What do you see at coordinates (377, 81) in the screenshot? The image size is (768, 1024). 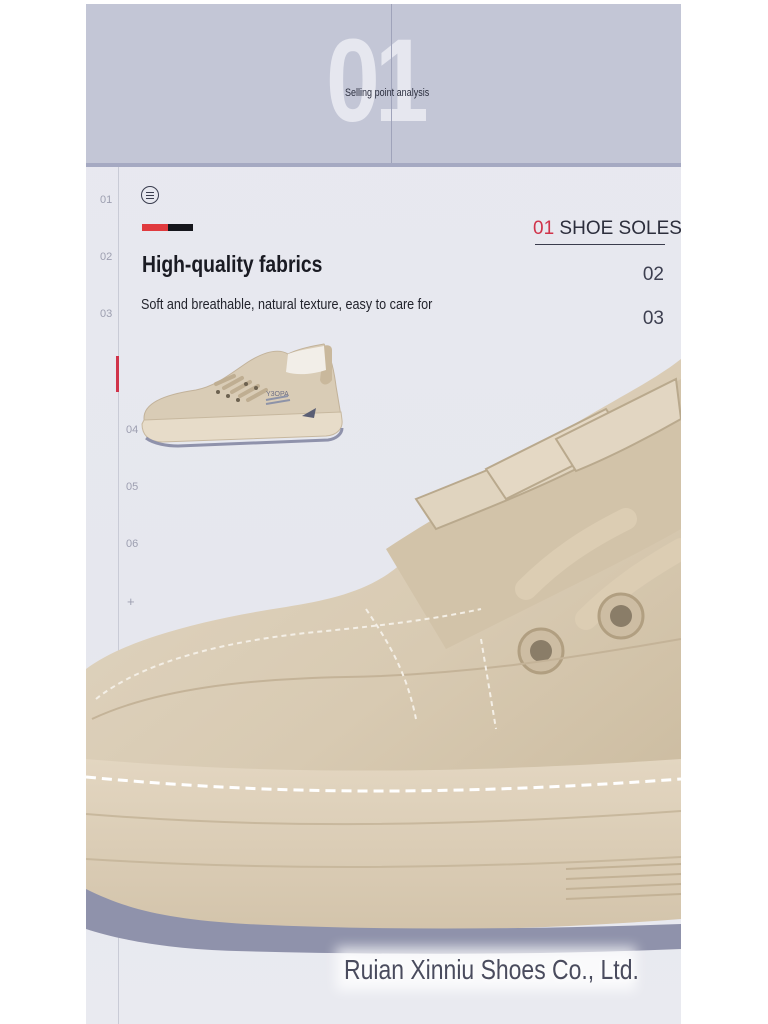 I see `section-number: 01` at bounding box center [377, 81].